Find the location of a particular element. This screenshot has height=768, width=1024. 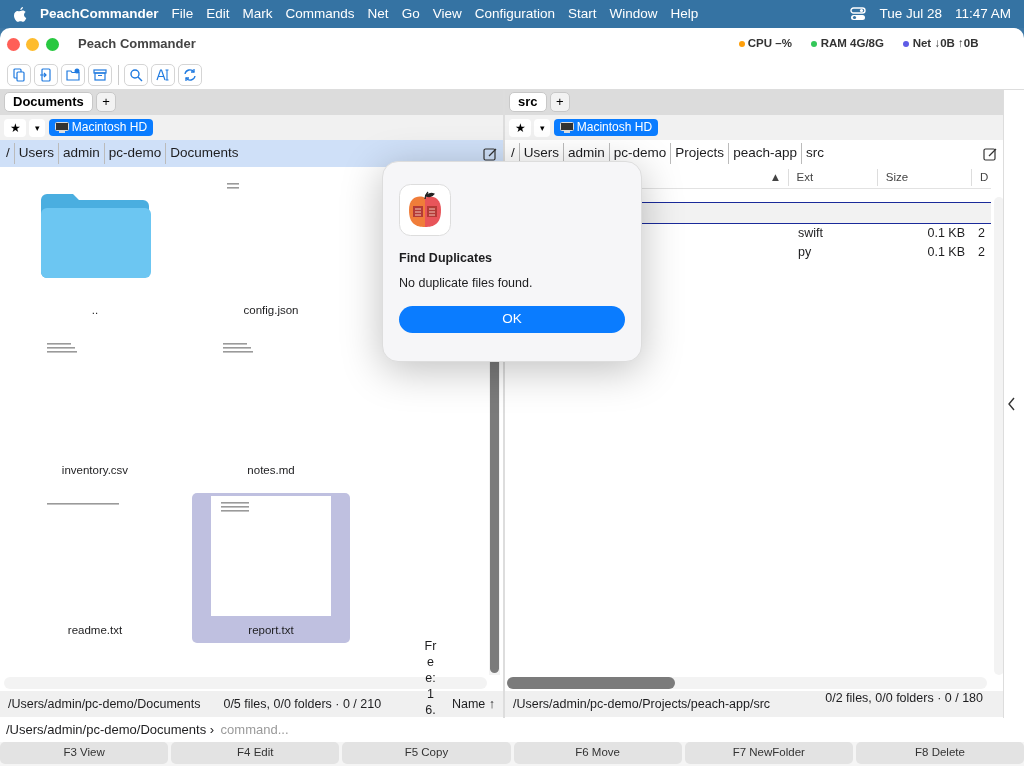

file-tile: readme.txt is located at coordinates (95, 568).